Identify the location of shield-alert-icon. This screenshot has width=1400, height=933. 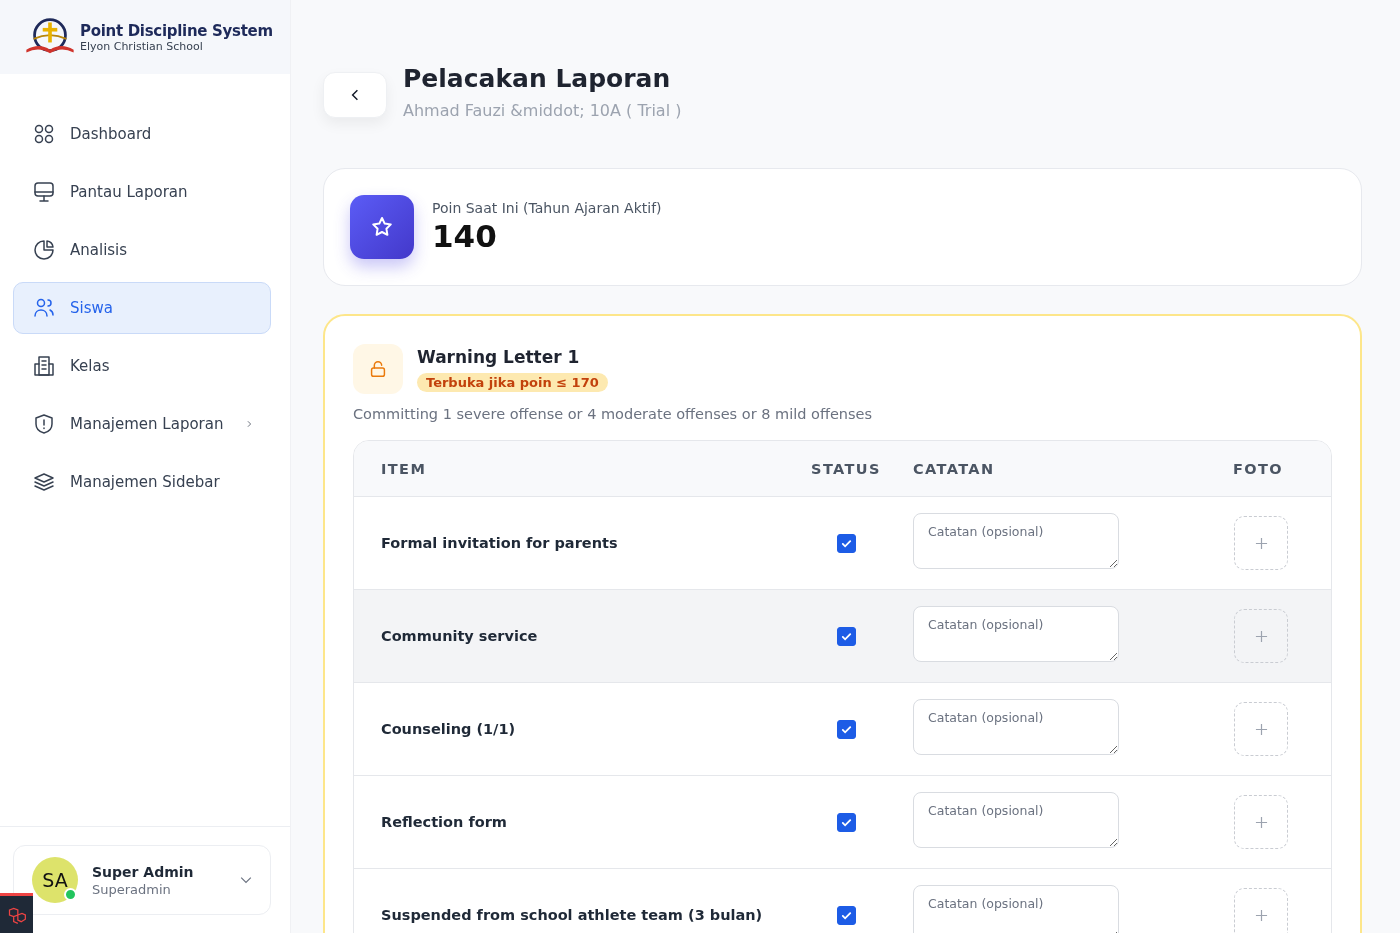
(44, 424).